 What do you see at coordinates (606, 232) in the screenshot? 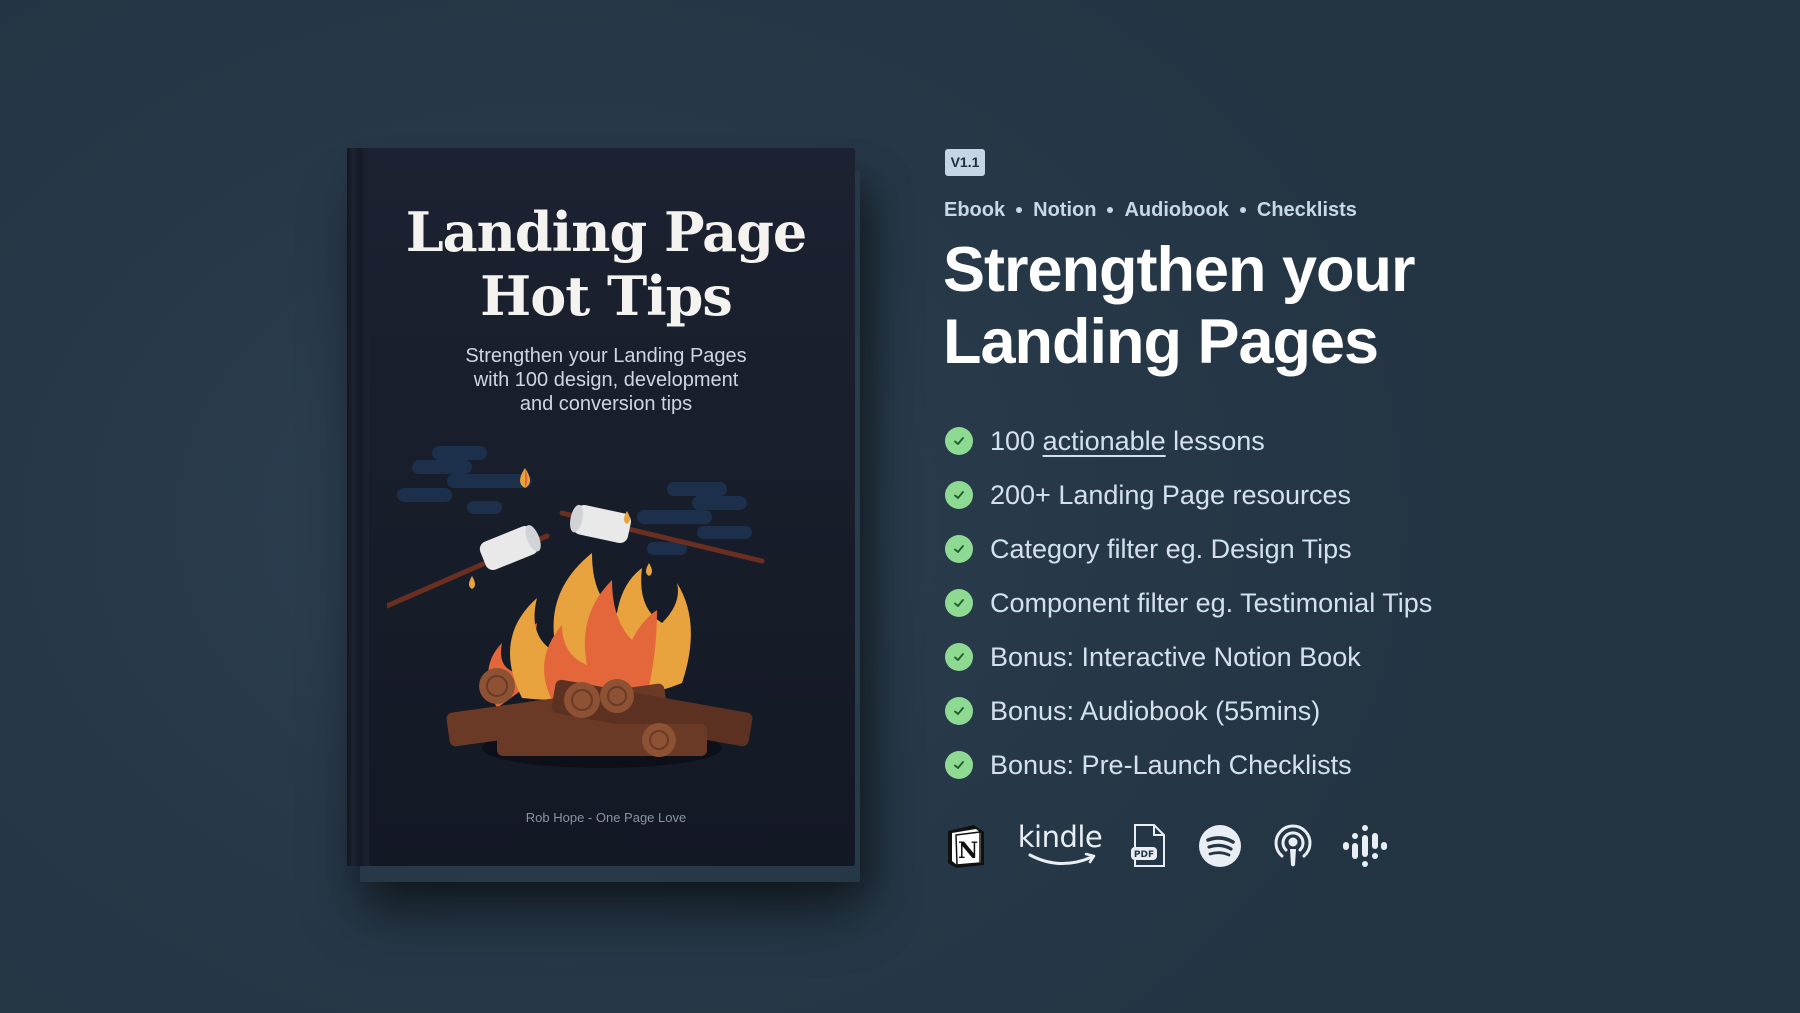
I see `book-title-line: Landing Page` at bounding box center [606, 232].